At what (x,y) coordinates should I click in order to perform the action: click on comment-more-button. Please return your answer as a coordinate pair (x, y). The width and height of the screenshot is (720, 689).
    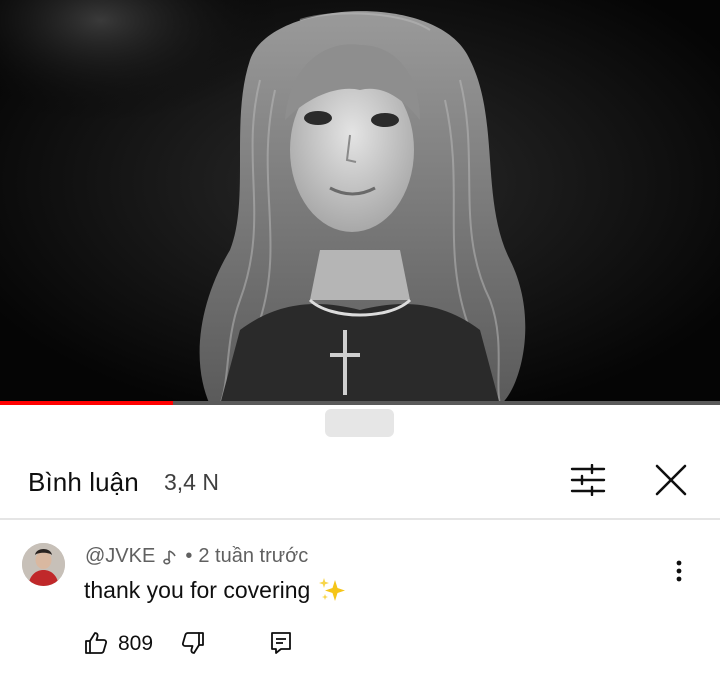
    Looking at the image, I should click on (679, 571).